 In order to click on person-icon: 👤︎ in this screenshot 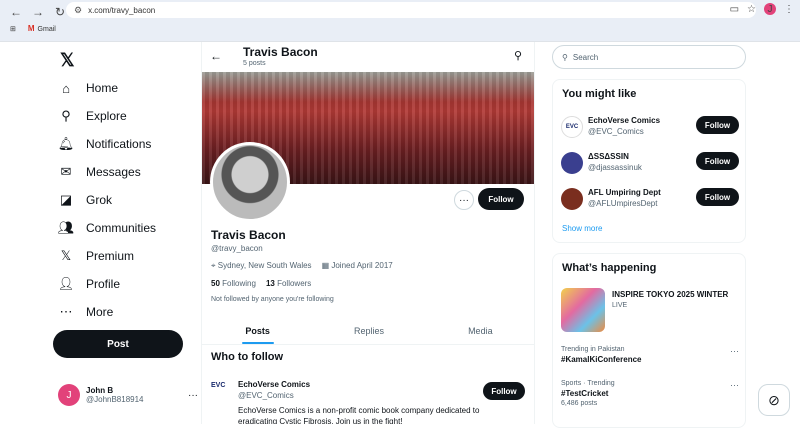, I will do `click(66, 283)`.